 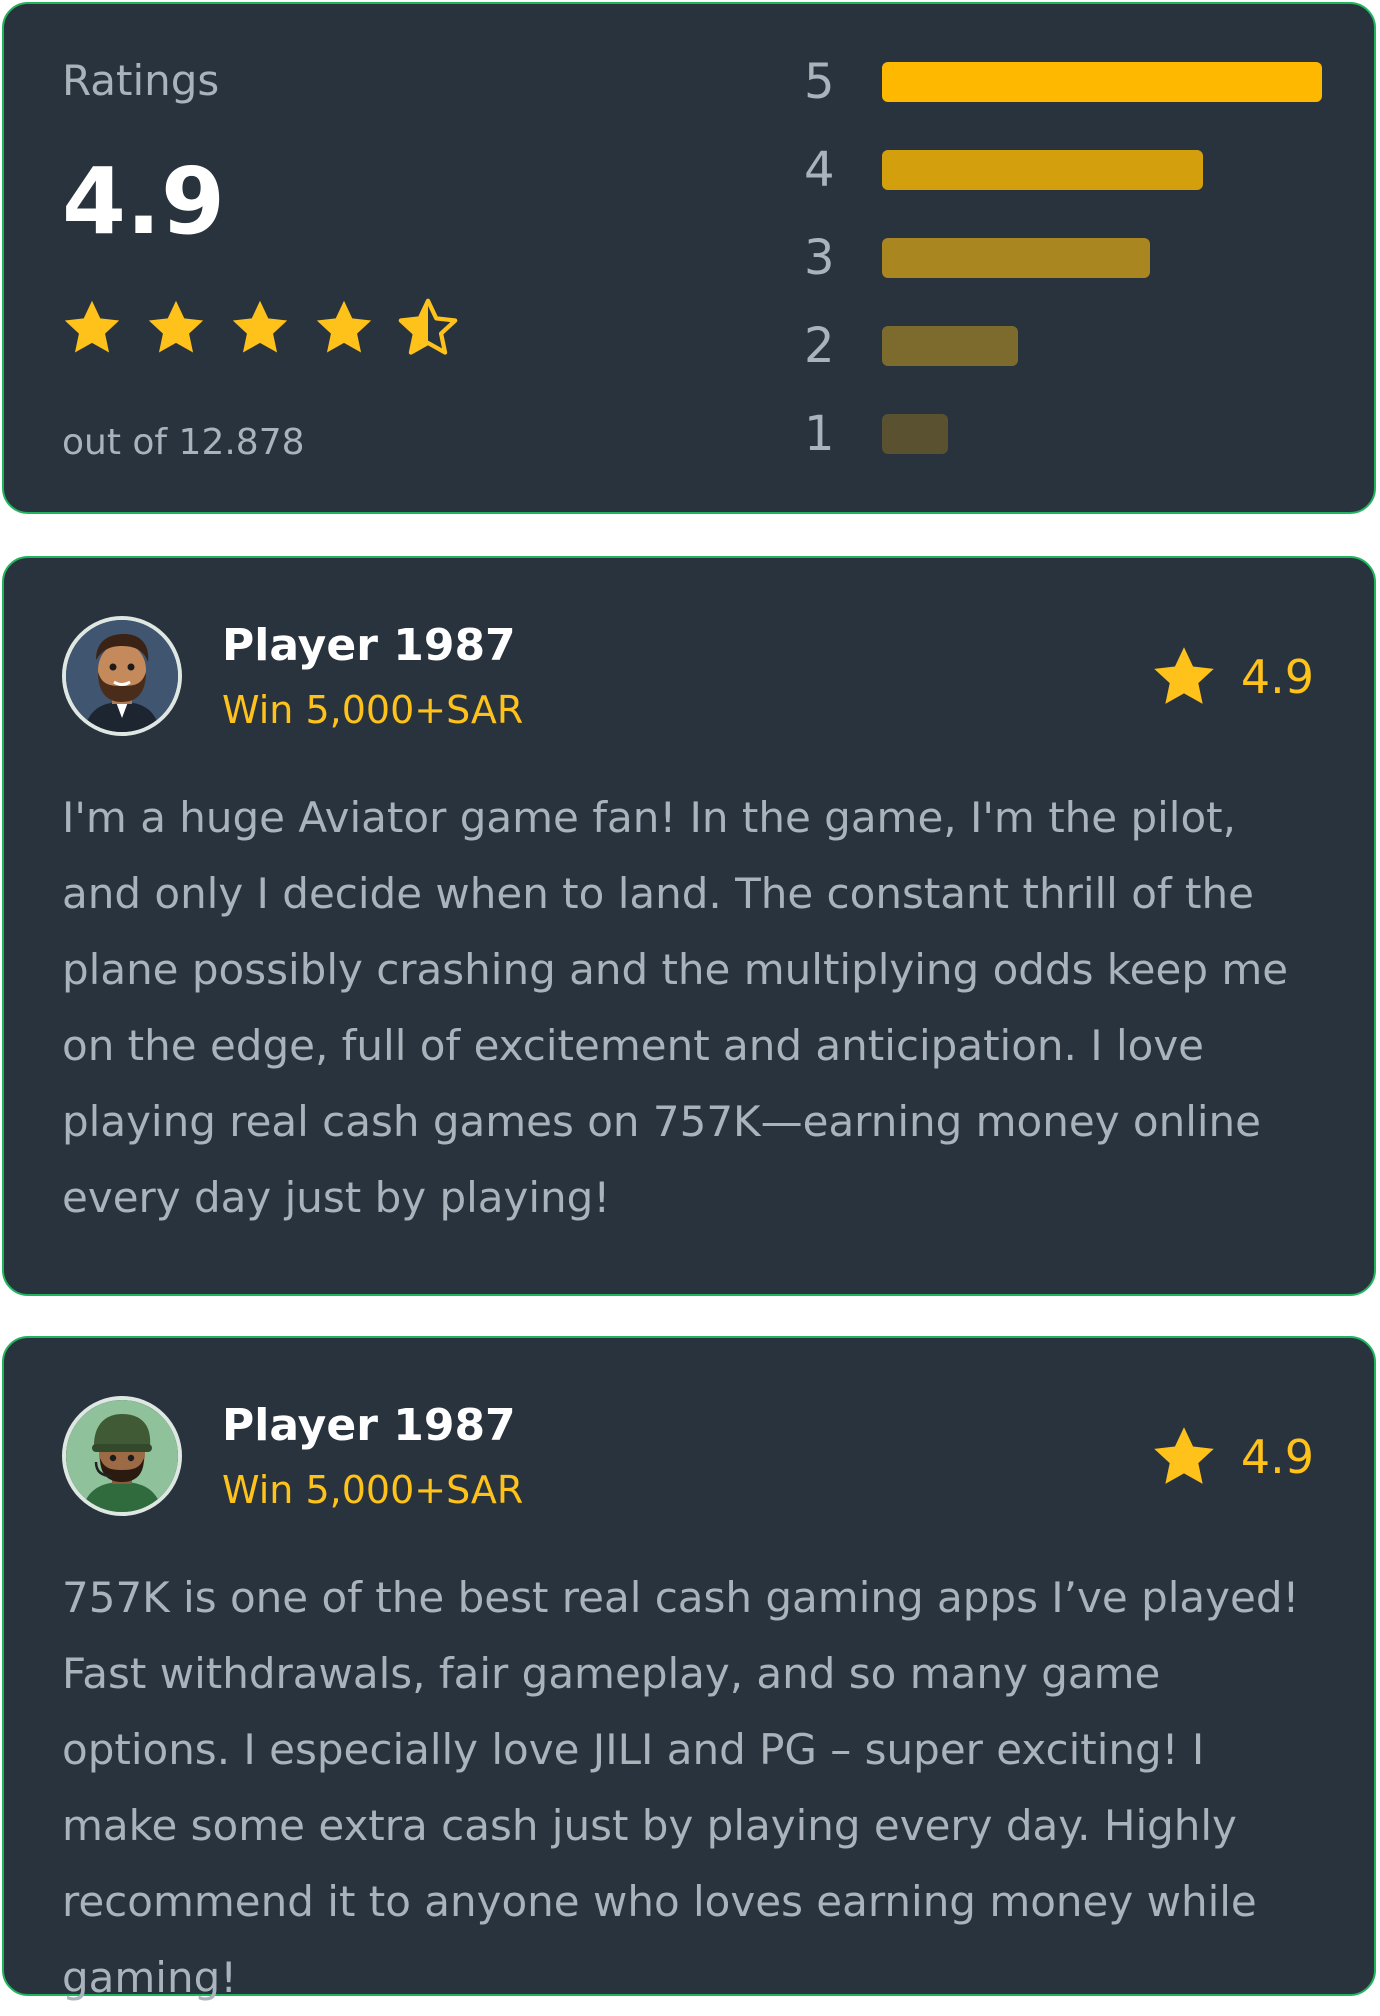 I want to click on bearded-man-avatar-icon, so click(x=122, y=676).